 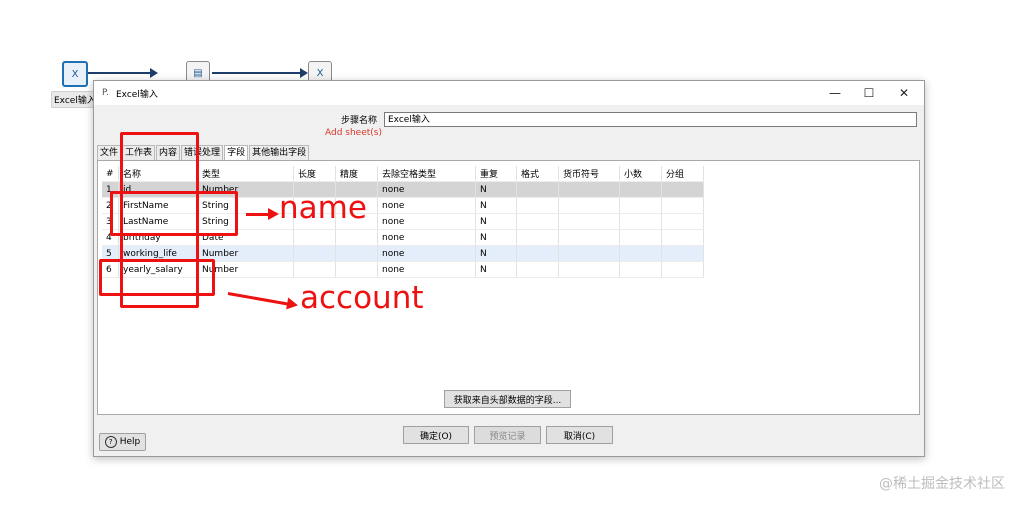 What do you see at coordinates (75, 99) in the screenshot?
I see `excel-input-step-label: Excel输入` at bounding box center [75, 99].